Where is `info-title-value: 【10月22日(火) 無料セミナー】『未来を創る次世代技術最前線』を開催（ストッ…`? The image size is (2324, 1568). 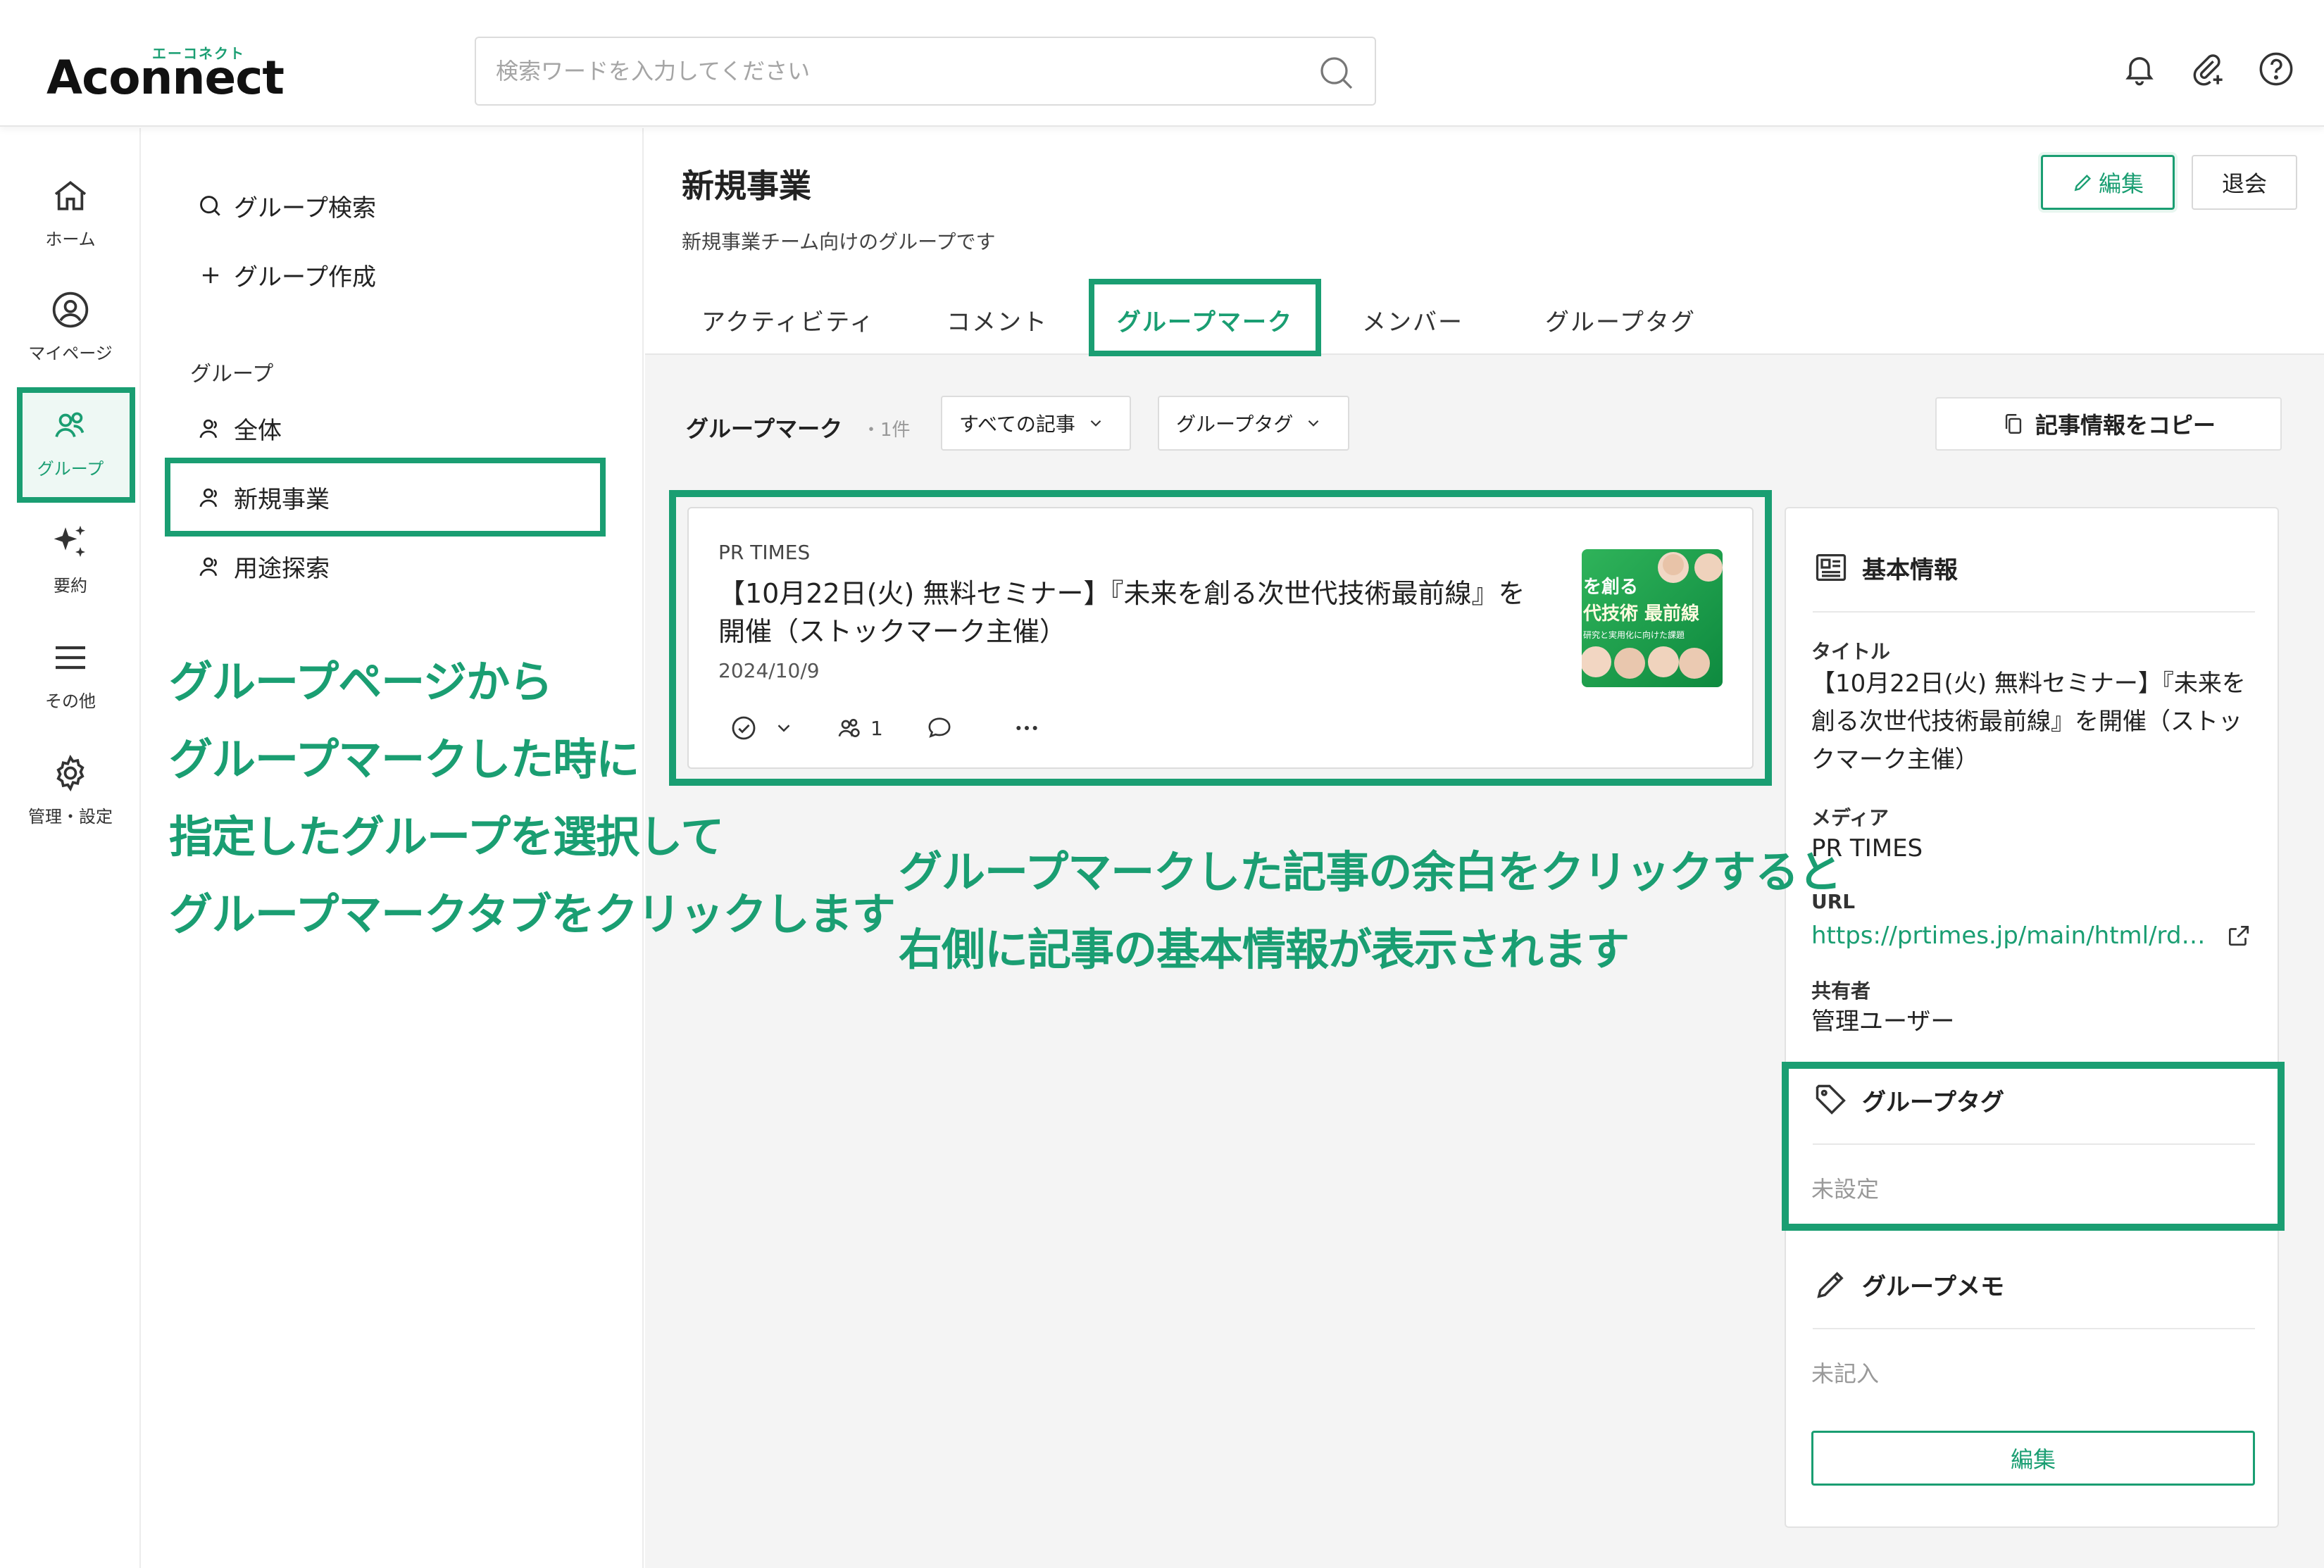 info-title-value: 【10月22日(火) 無料セミナー】『未来を創る次世代技術最前線』を開催（ストッ… is located at coordinates (2028, 722).